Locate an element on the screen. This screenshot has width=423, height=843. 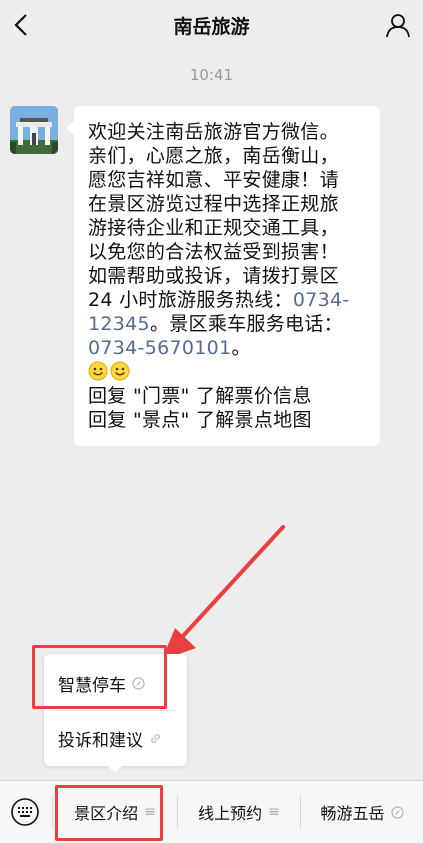
back-arrow-icon is located at coordinates (23, 25).